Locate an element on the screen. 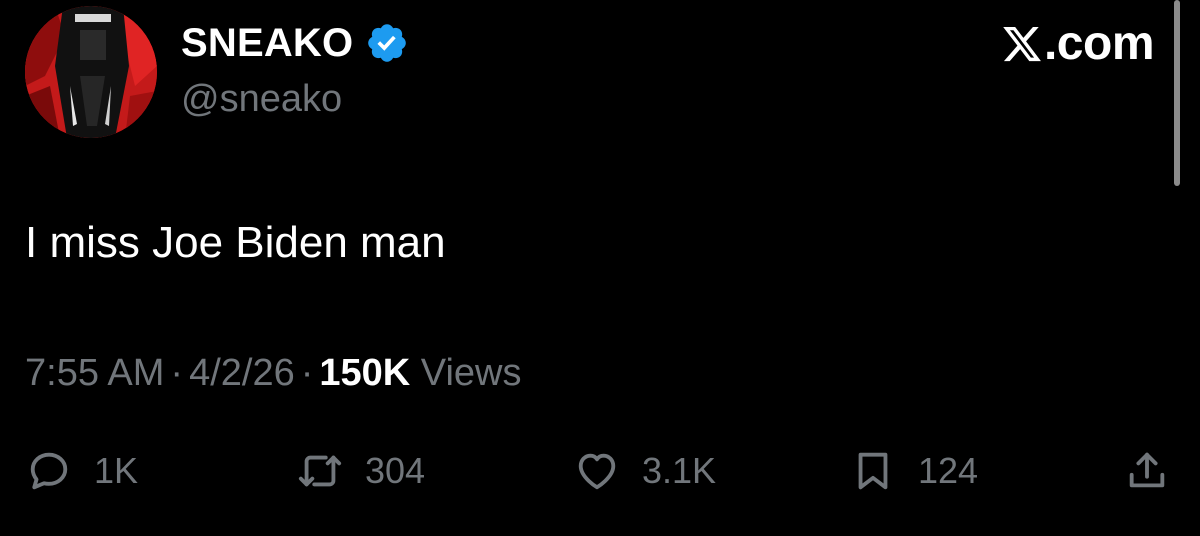  views-label: Views is located at coordinates (471, 373).